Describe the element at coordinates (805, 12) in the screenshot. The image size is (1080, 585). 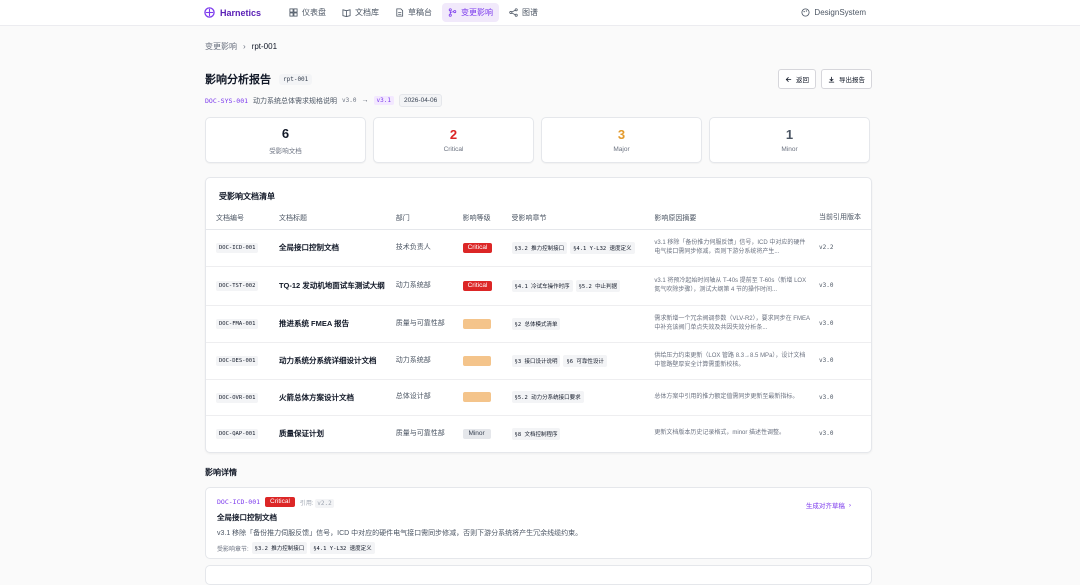
I see `palette-icon` at that location.